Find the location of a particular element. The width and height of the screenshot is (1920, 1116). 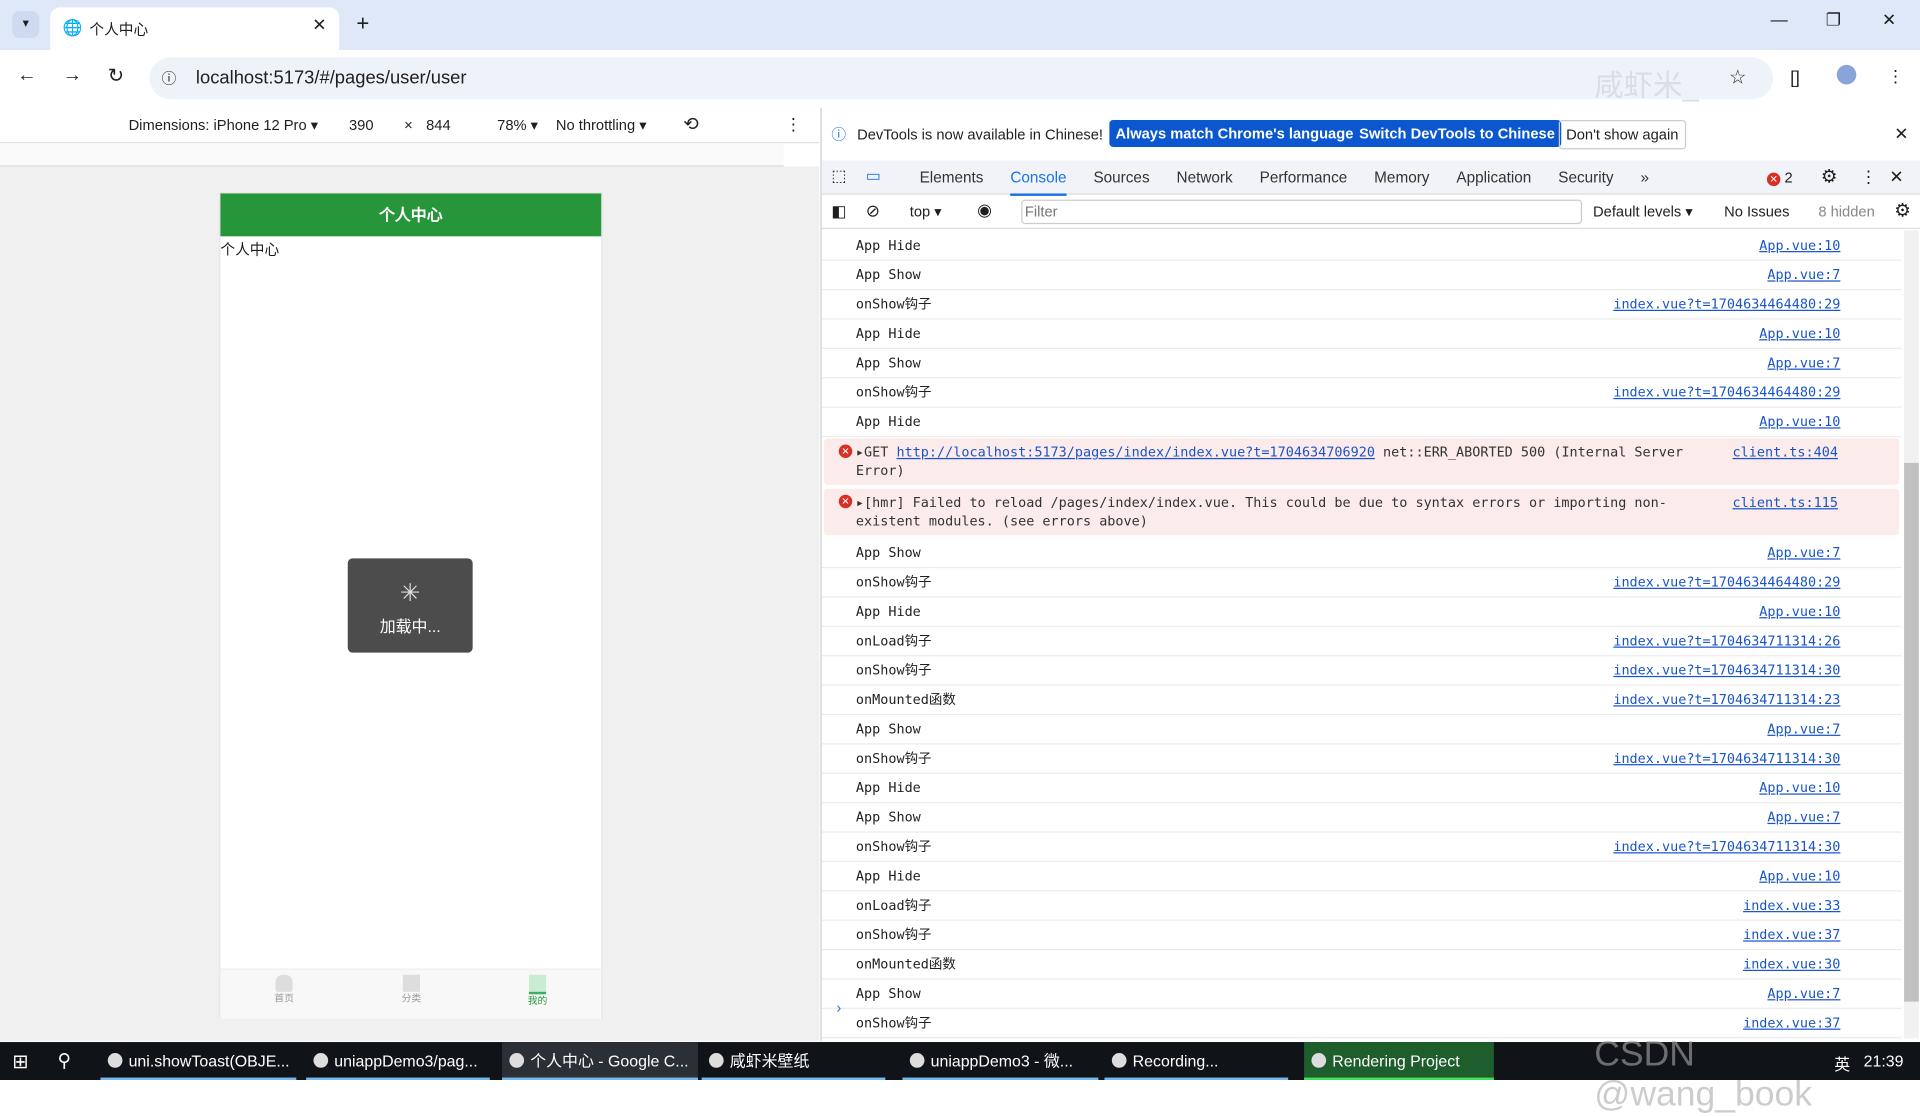

live-expression-eye-icon: ◉ is located at coordinates (984, 210).